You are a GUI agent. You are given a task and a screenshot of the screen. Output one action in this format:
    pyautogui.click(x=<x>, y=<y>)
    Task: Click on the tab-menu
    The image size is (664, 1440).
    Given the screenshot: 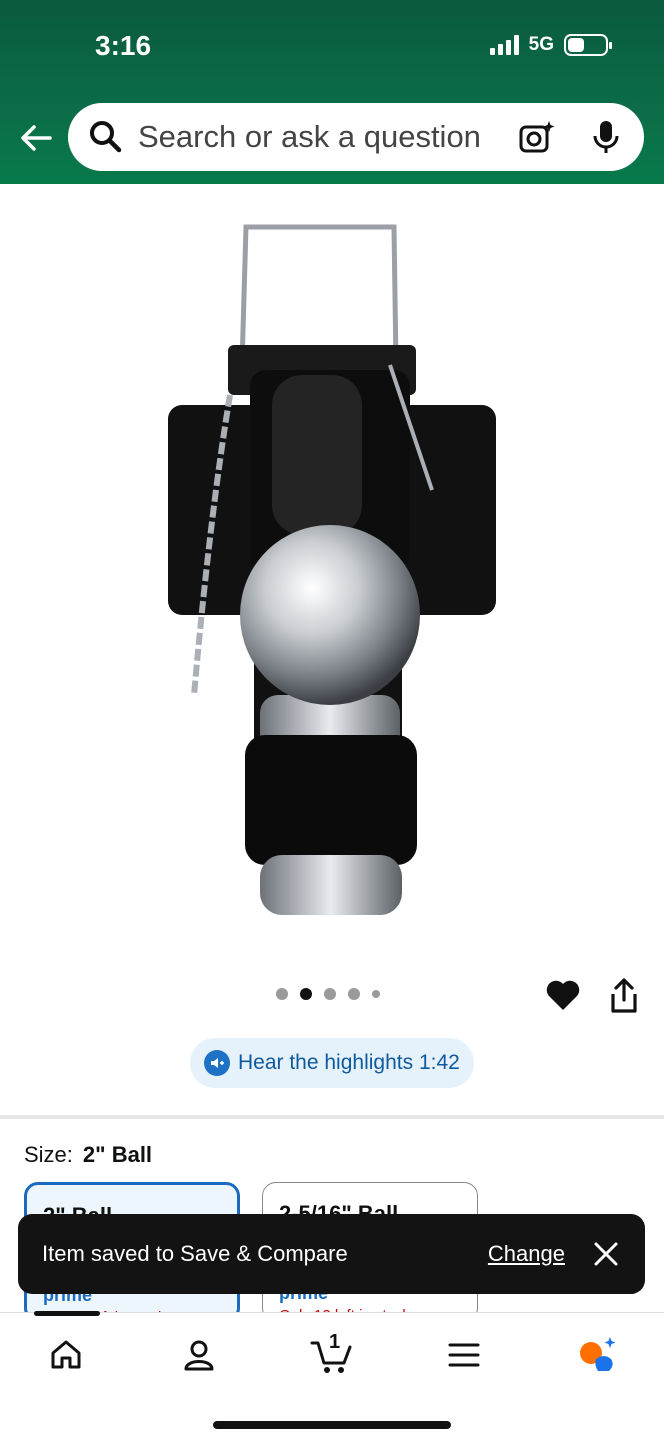 What is the action you would take?
    pyautogui.click(x=464, y=1355)
    